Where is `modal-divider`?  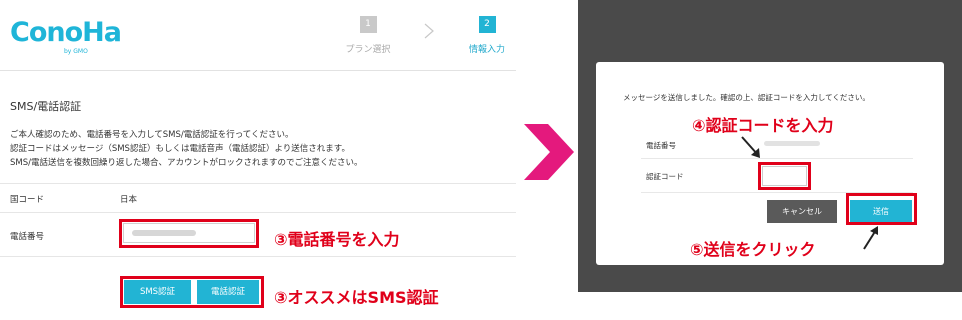 modal-divider is located at coordinates (777, 158).